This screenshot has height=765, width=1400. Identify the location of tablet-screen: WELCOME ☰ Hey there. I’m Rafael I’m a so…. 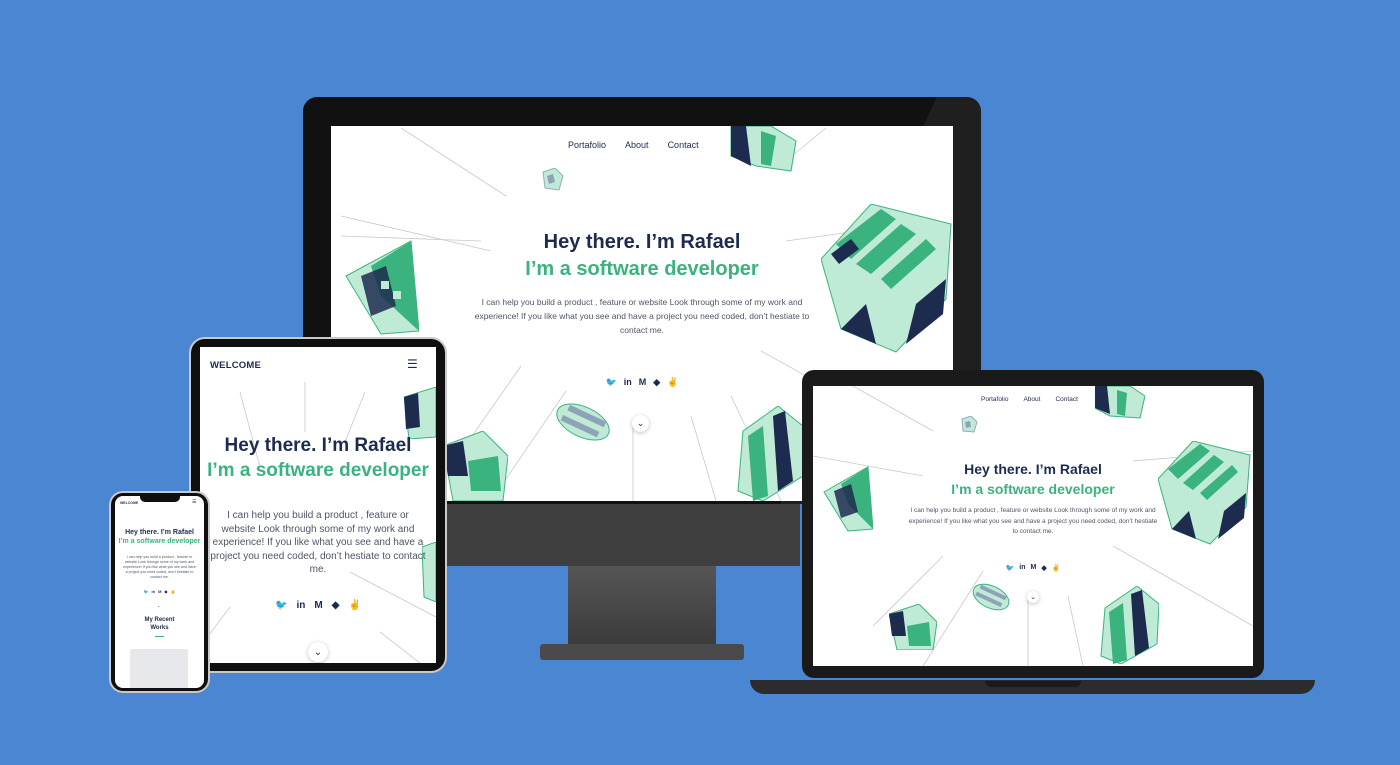
(318, 505).